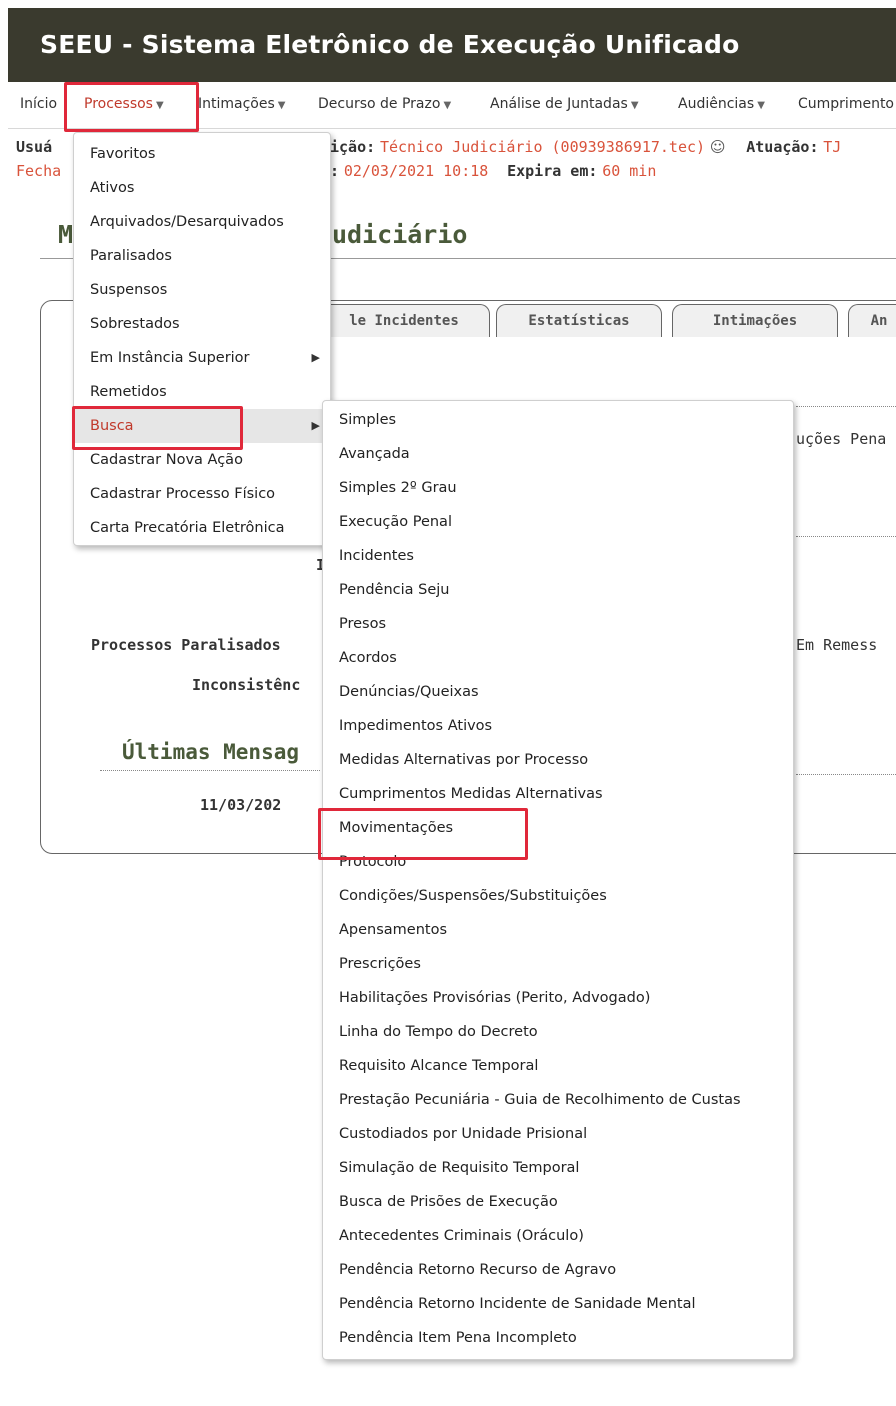  I want to click on expires-value: 60 min, so click(629, 171).